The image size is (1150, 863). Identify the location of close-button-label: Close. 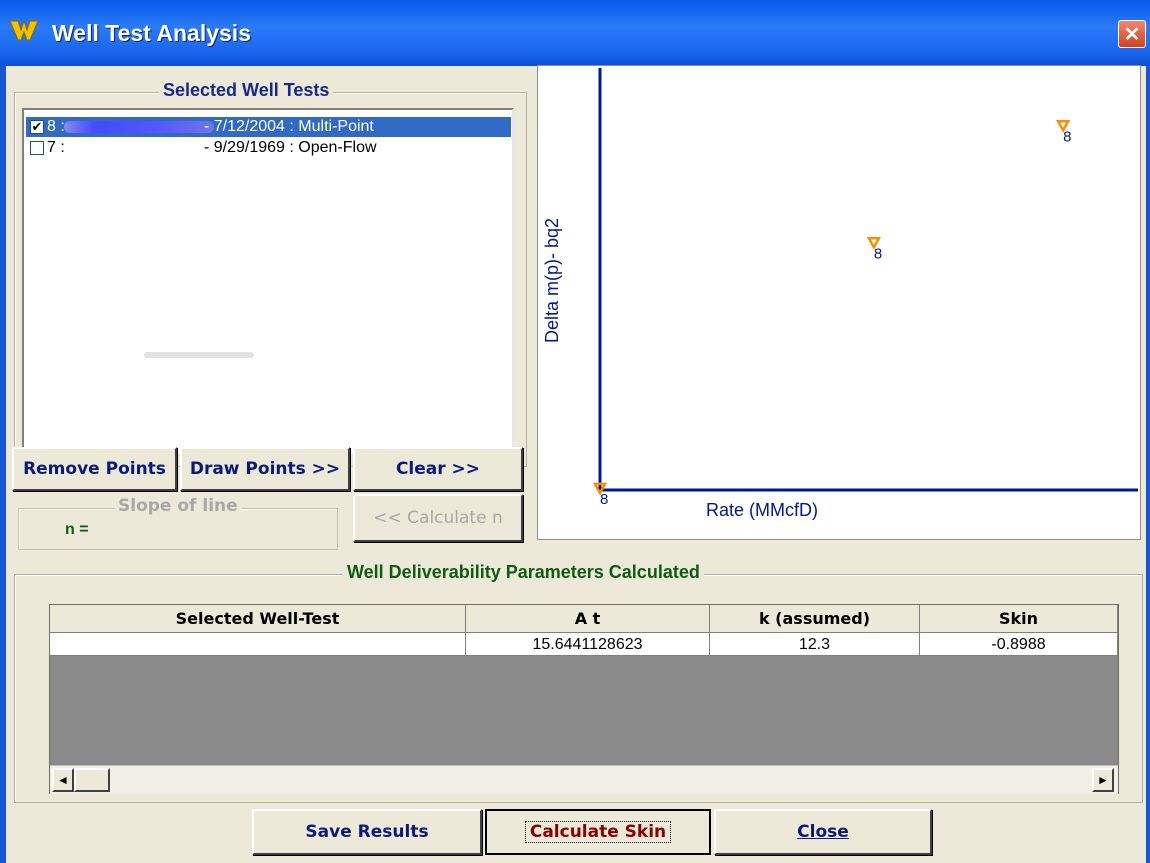
(823, 832).